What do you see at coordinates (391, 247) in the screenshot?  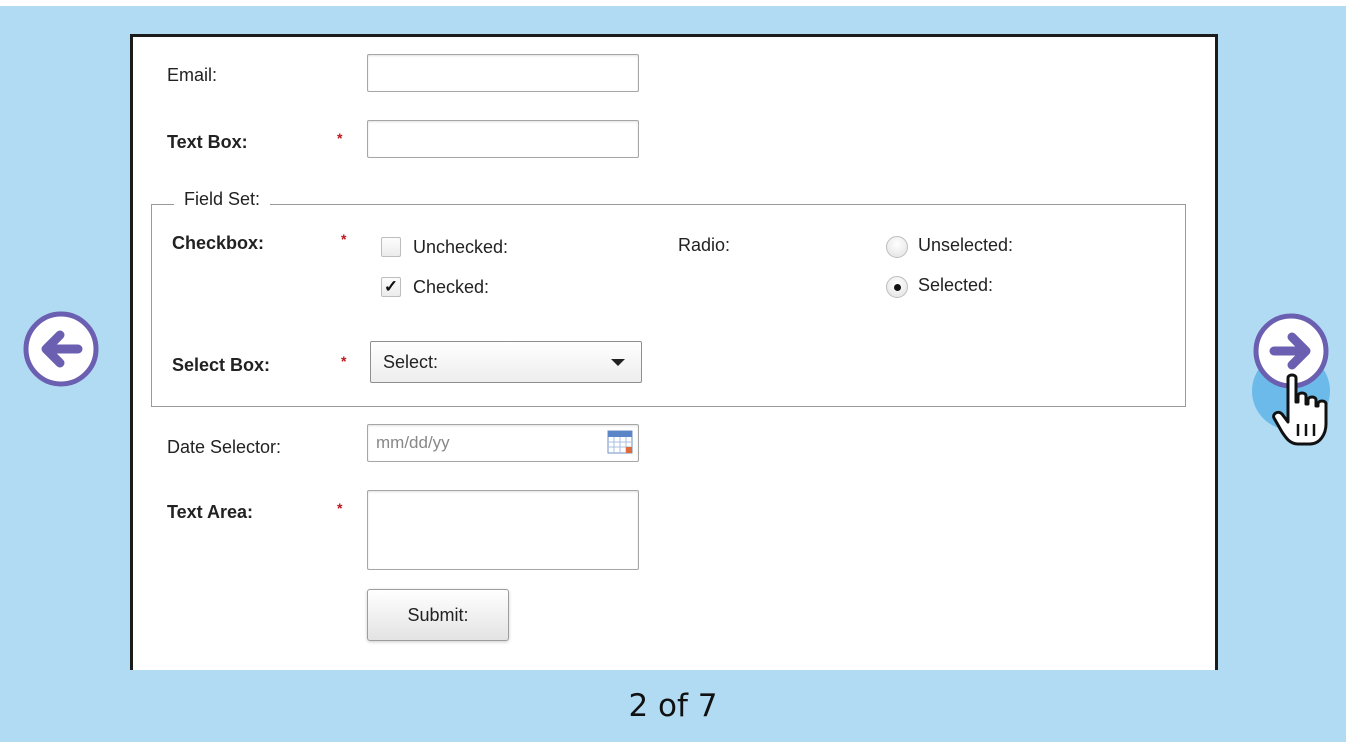 I see `unchecked-checkbox` at bounding box center [391, 247].